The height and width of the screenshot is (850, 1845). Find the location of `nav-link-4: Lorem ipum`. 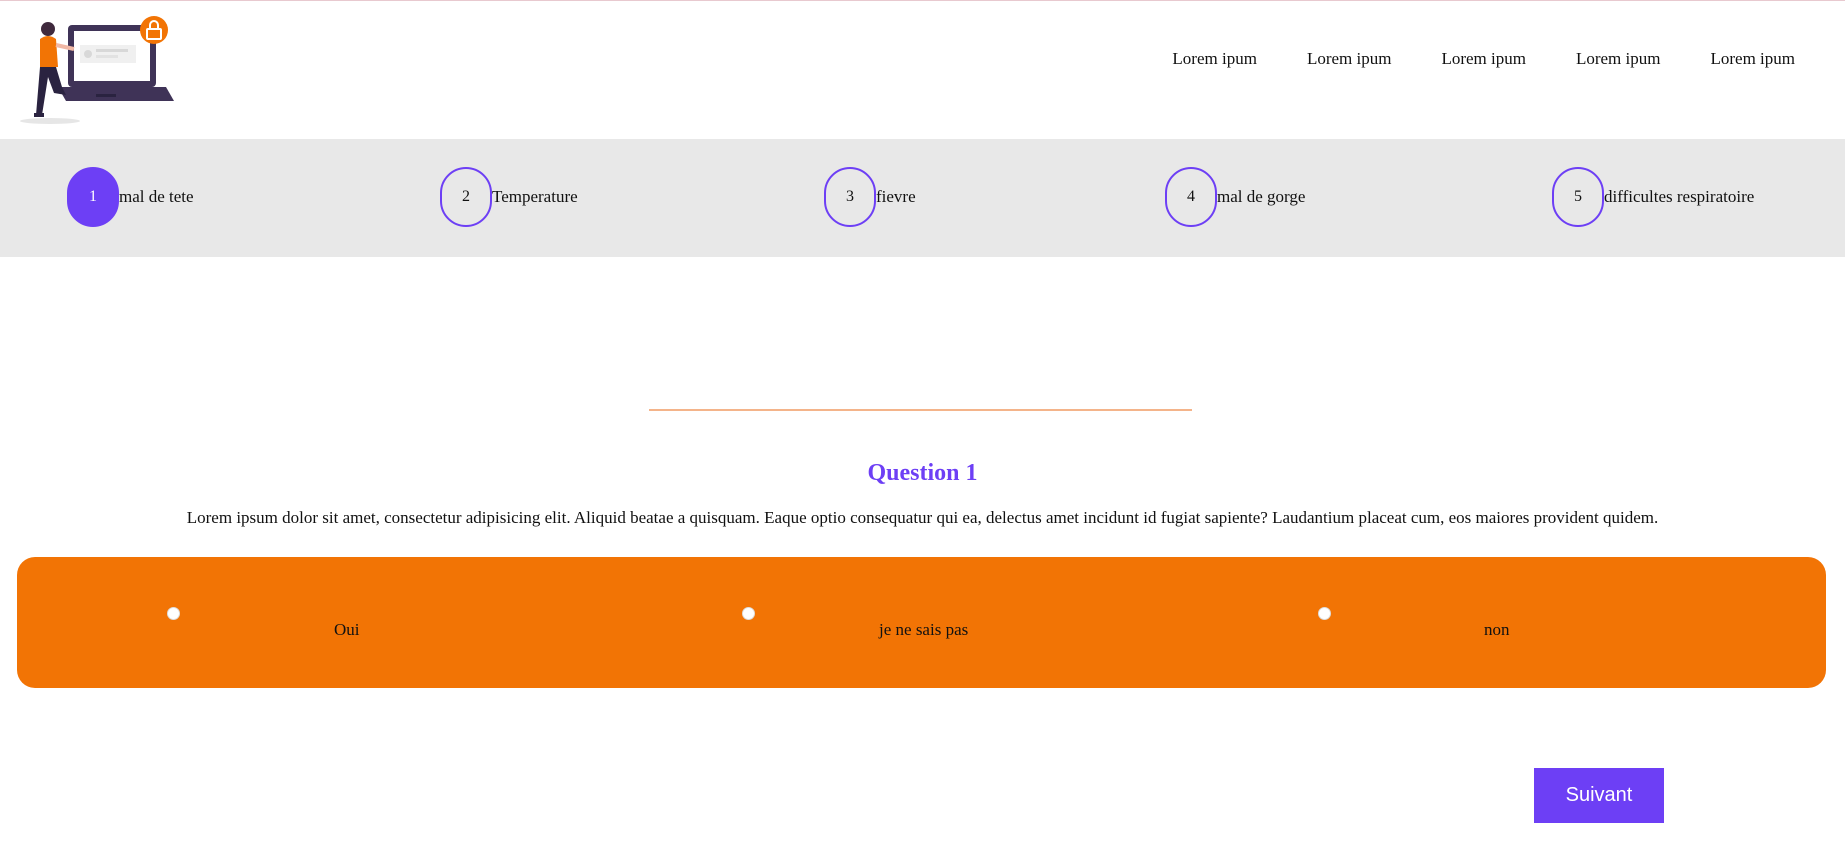

nav-link-4: Lorem ipum is located at coordinates (1618, 59).